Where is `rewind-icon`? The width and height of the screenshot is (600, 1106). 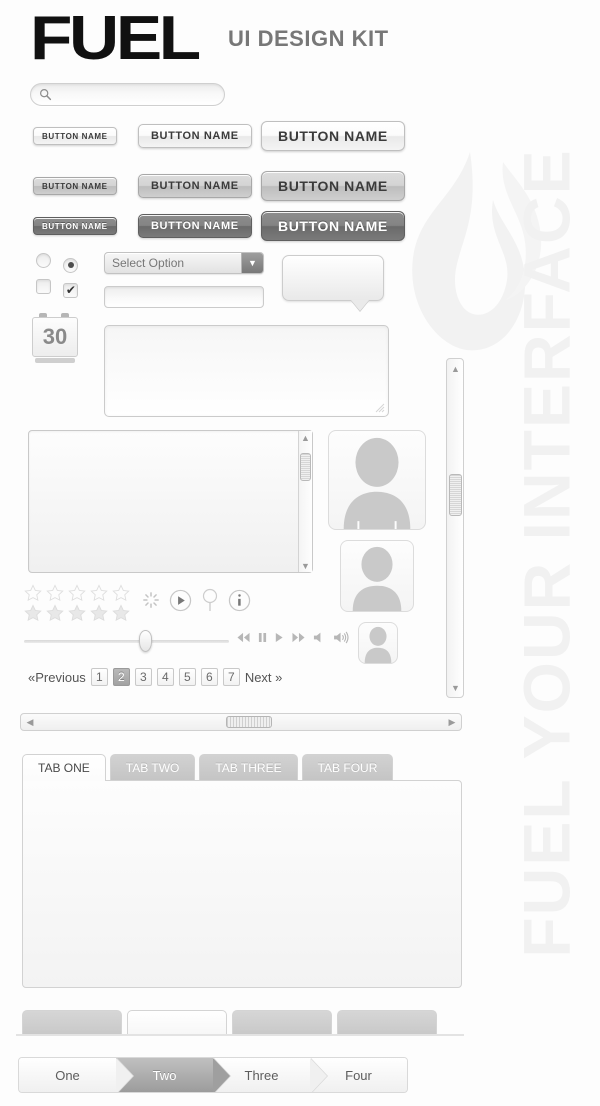
rewind-icon is located at coordinates (243, 637).